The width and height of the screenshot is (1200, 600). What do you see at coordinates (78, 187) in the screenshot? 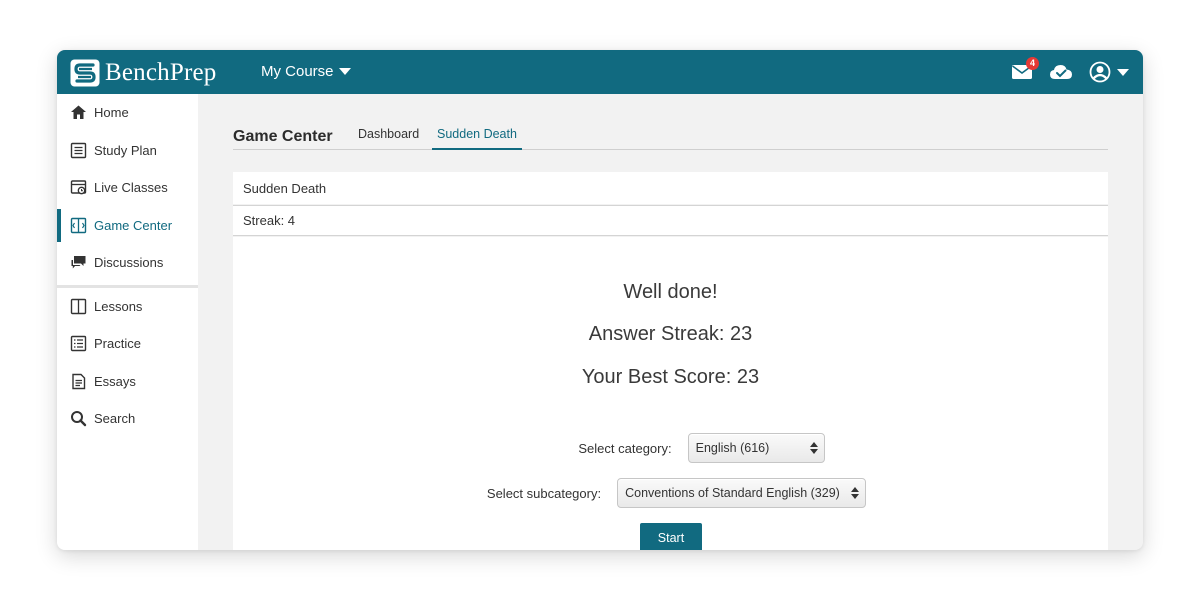
I see `live-classes-icon` at bounding box center [78, 187].